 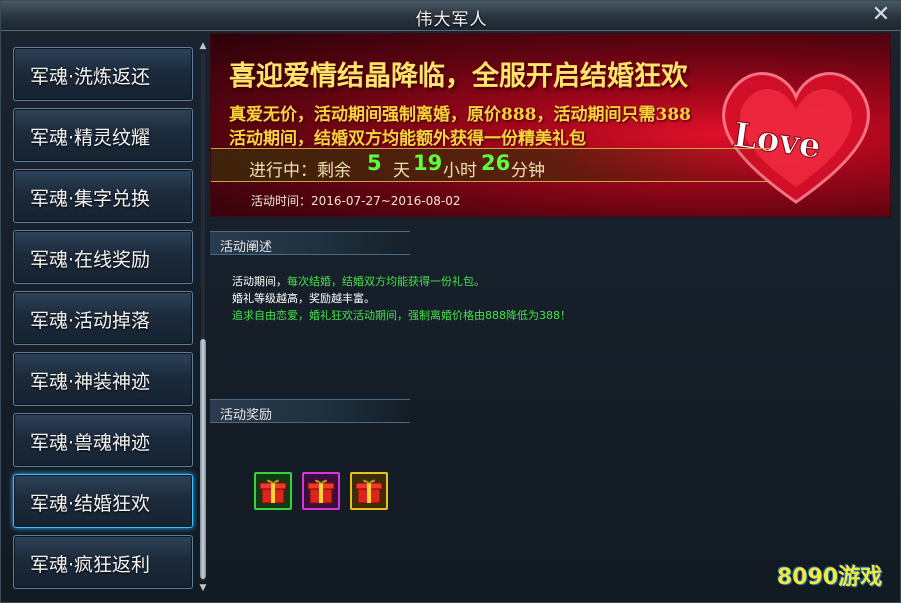 I want to click on title-bar: 伟大军人 ✕, so click(x=451, y=16).